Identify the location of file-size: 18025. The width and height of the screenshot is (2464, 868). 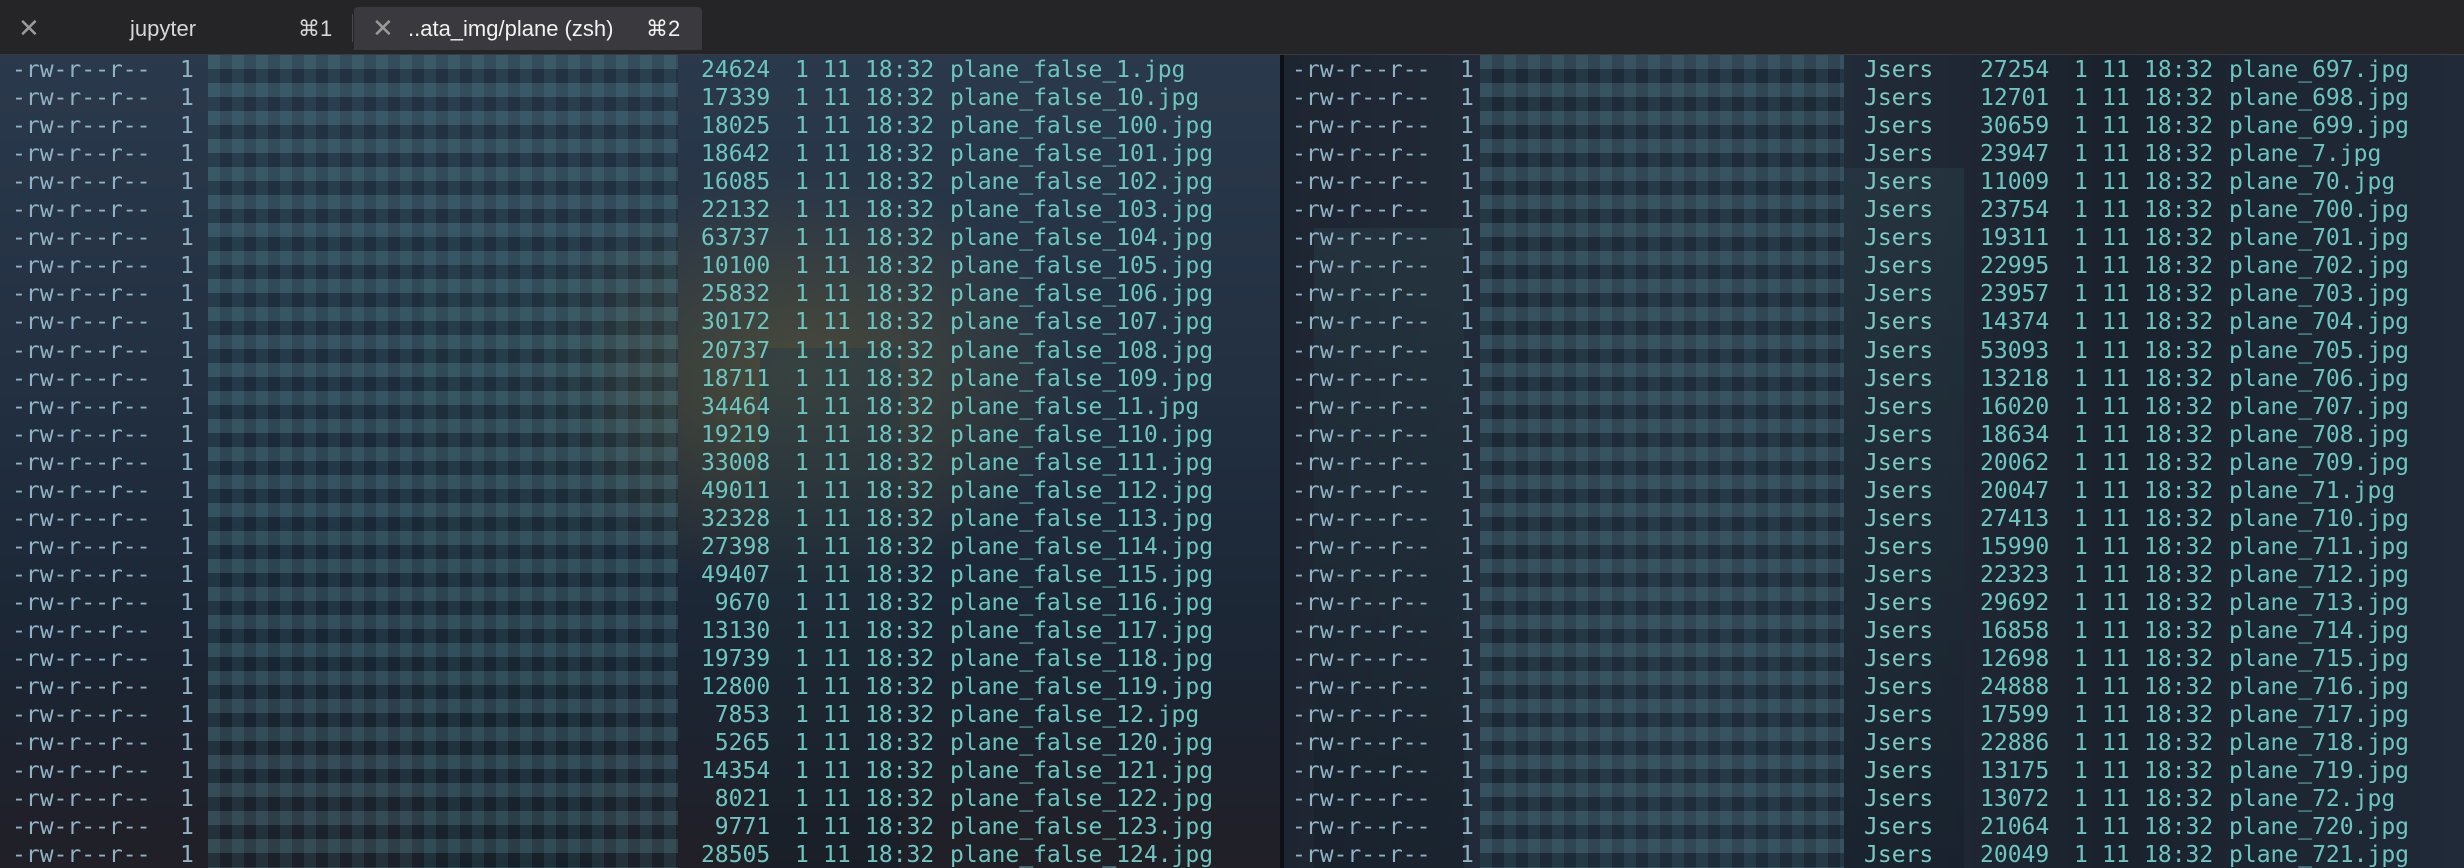
(736, 126).